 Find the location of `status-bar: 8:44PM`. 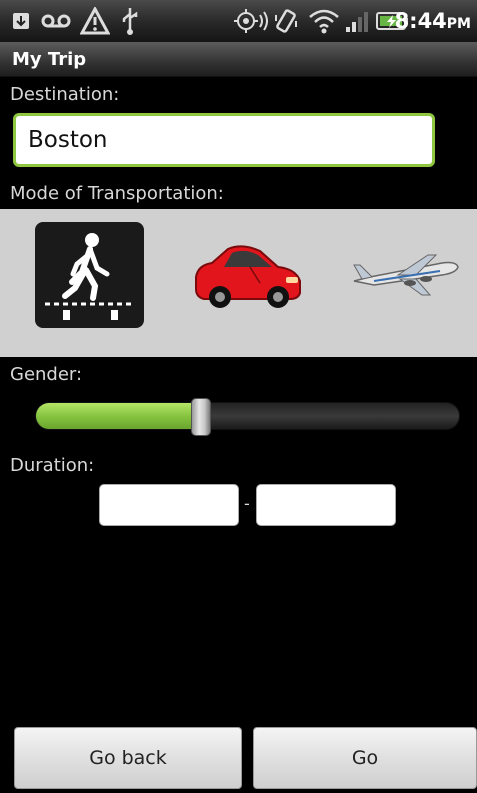

status-bar: 8:44PM is located at coordinates (238, 21).